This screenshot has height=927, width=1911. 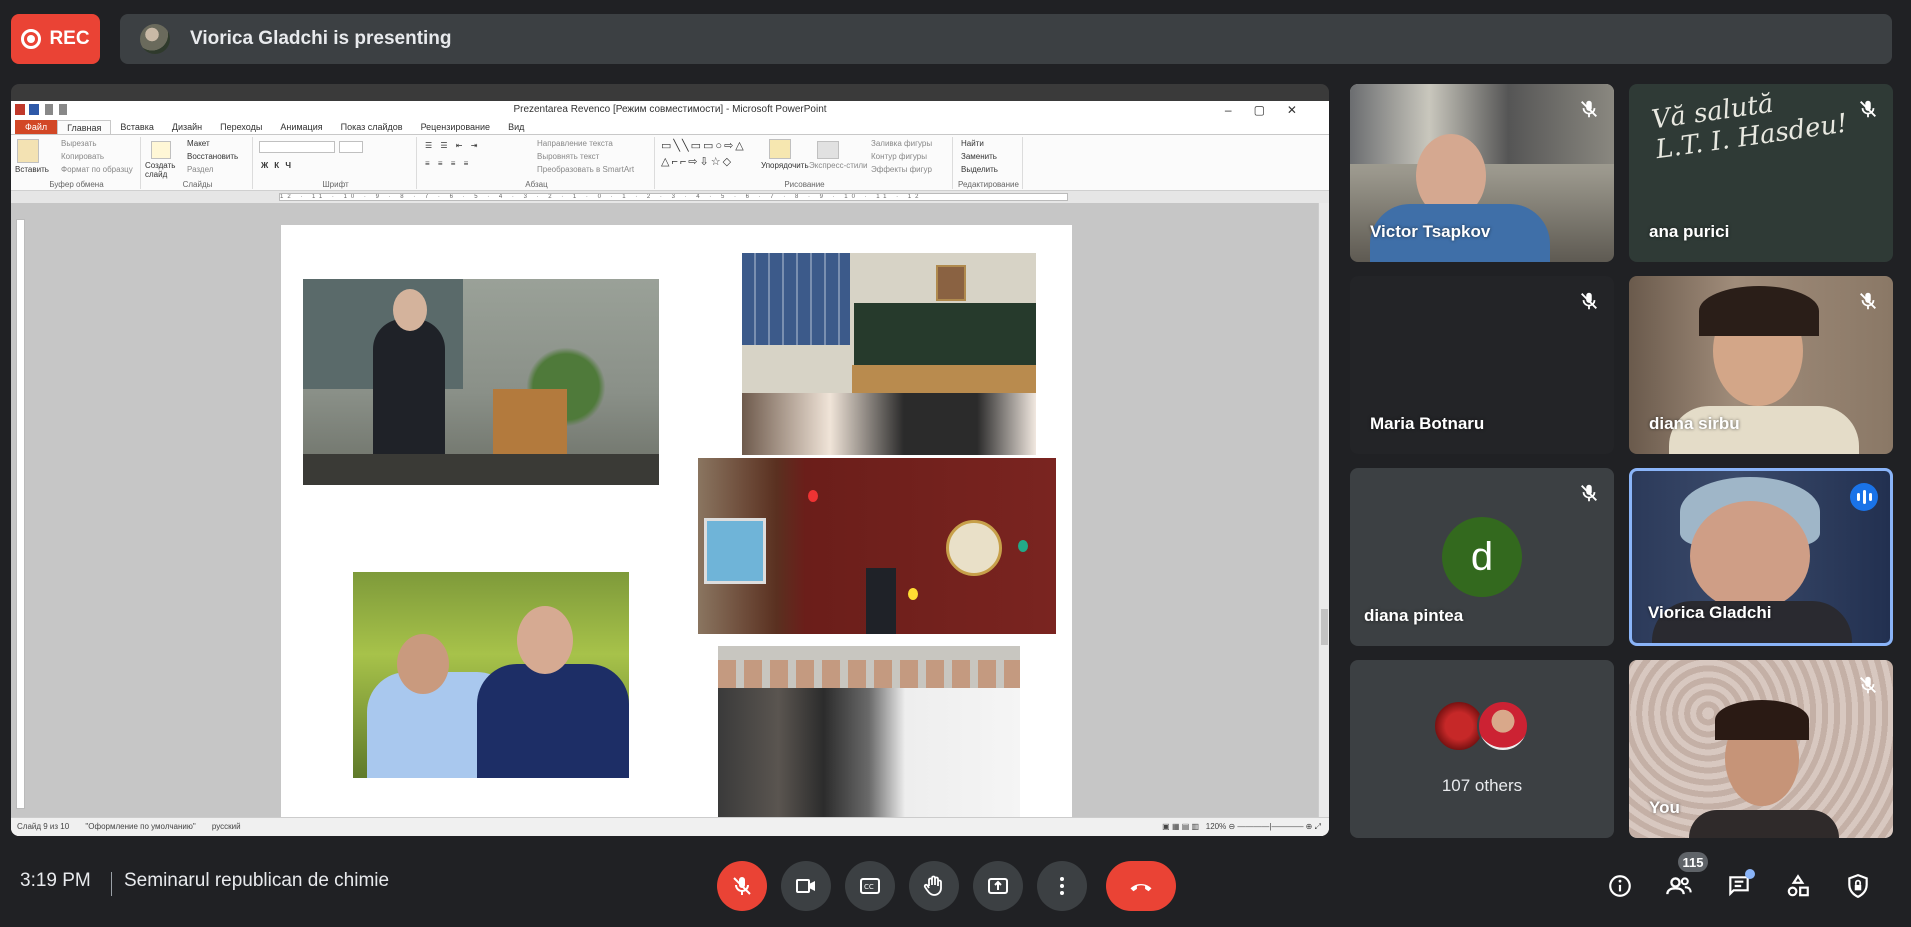 I want to click on tab-view: Вид, so click(x=516, y=127).